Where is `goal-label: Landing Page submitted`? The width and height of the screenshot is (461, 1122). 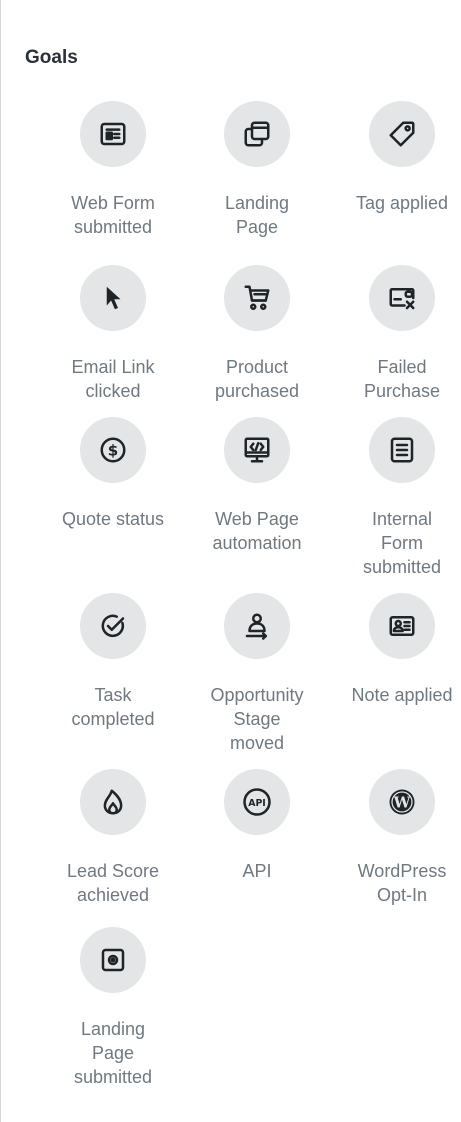
goal-label: Landing Page submitted is located at coordinates (113, 1053).